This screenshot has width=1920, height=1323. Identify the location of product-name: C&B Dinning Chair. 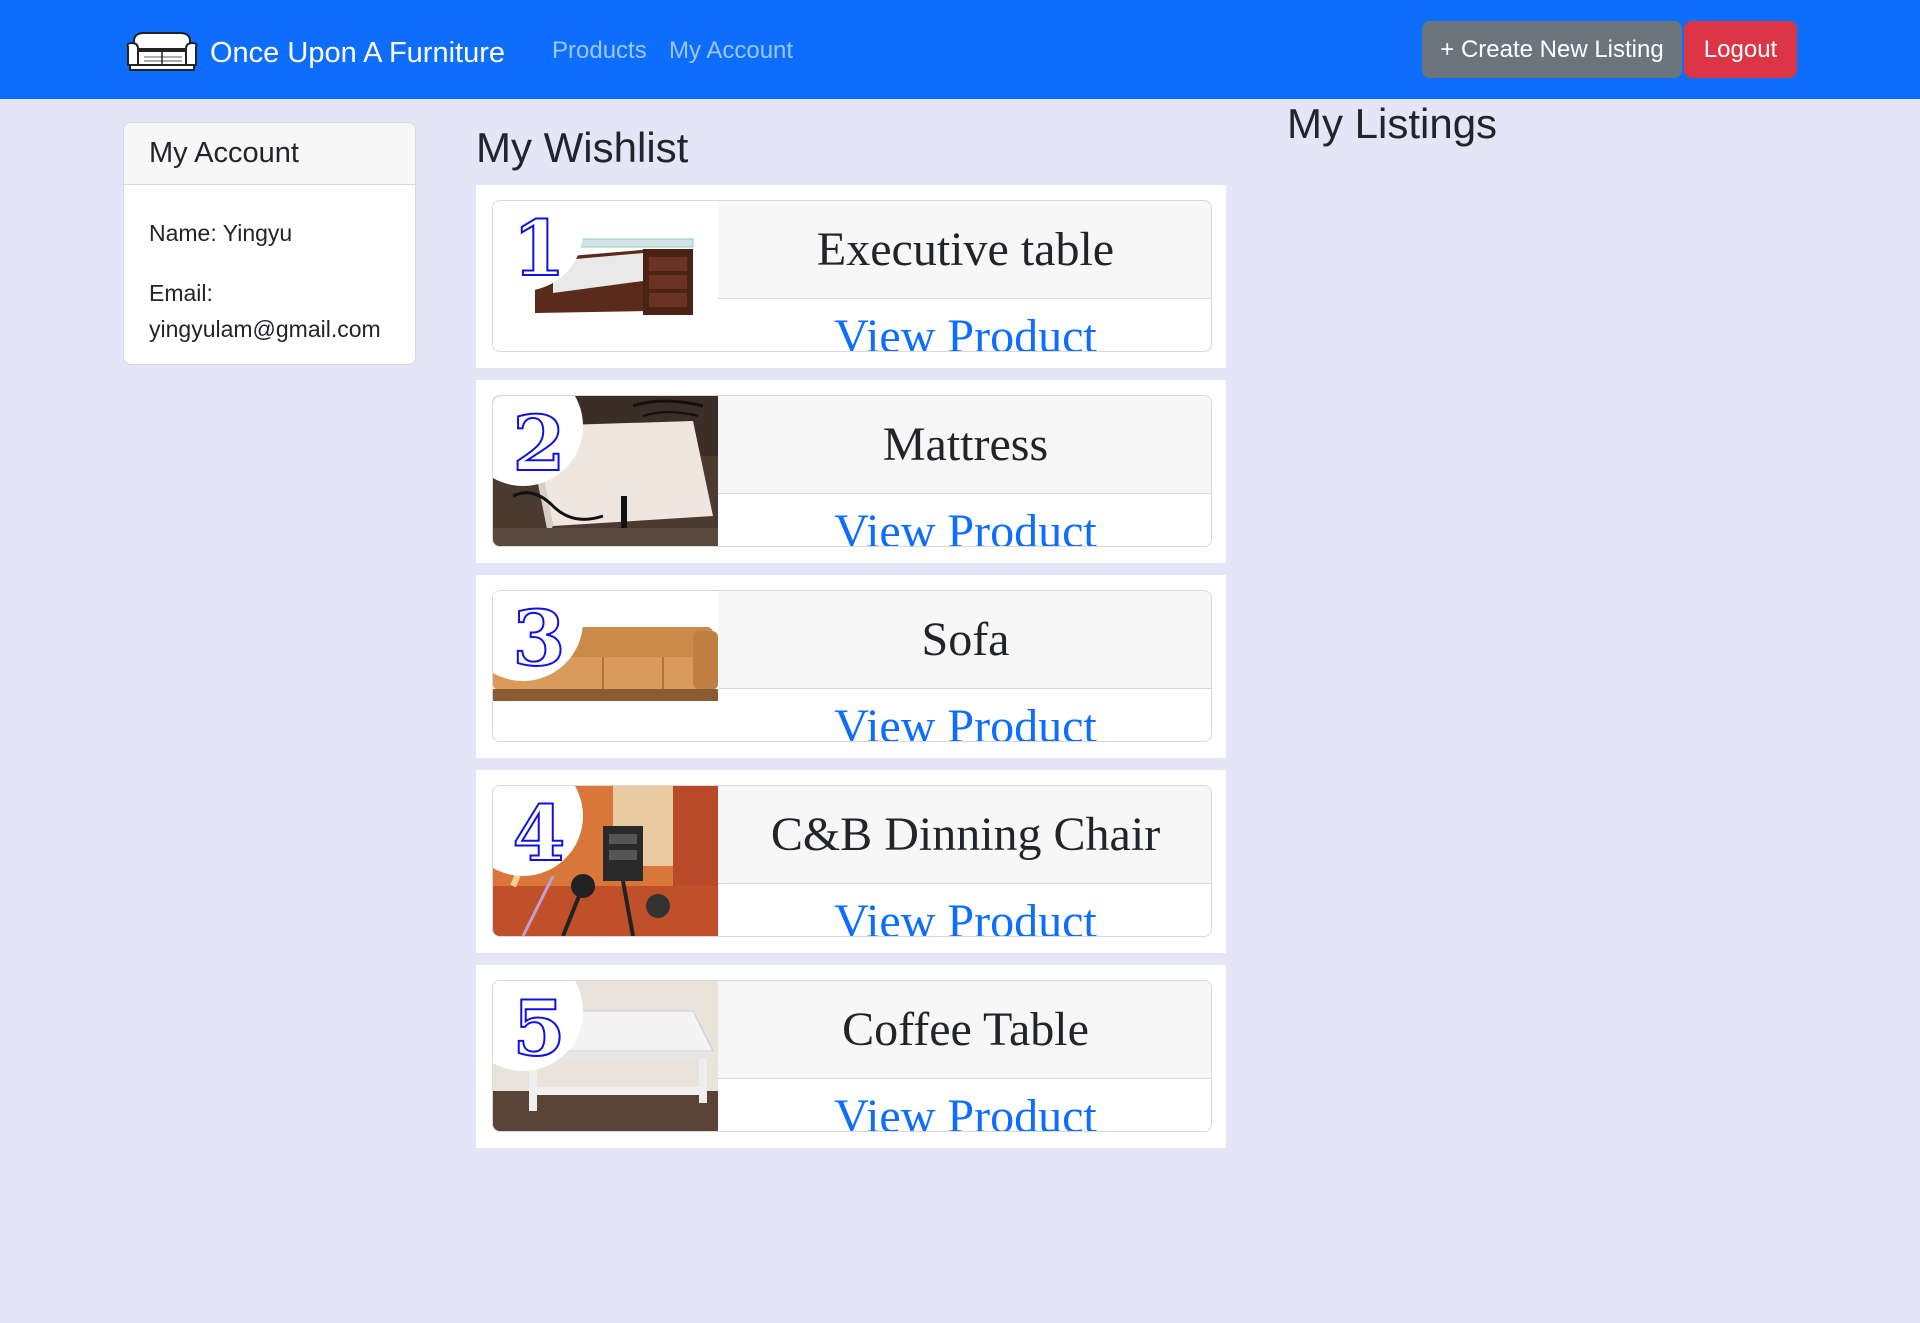
(964, 835).